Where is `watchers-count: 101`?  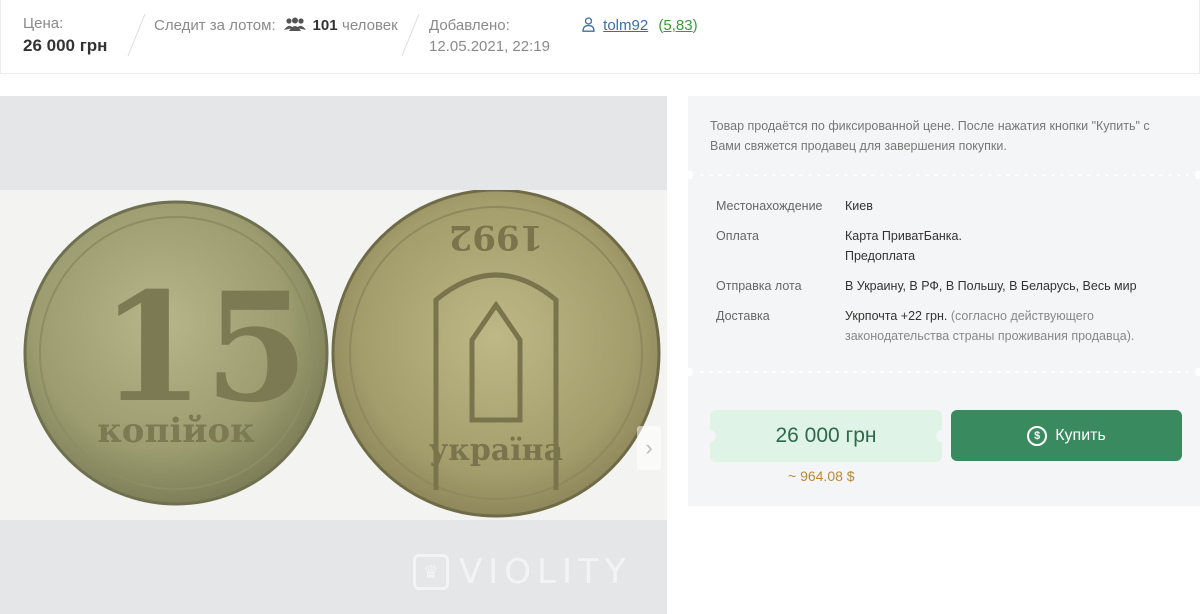
watchers-count: 101 is located at coordinates (325, 25).